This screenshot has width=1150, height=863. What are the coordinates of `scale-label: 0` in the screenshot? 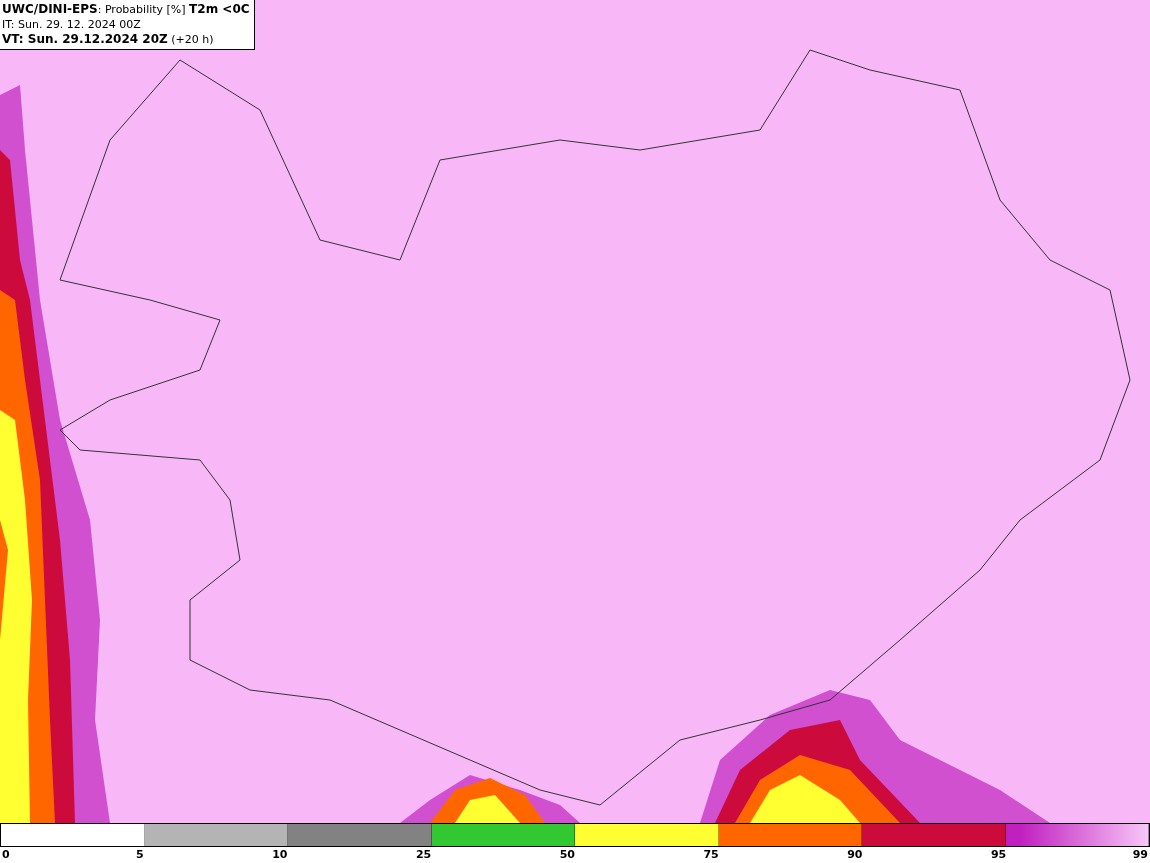 It's located at (6, 854).